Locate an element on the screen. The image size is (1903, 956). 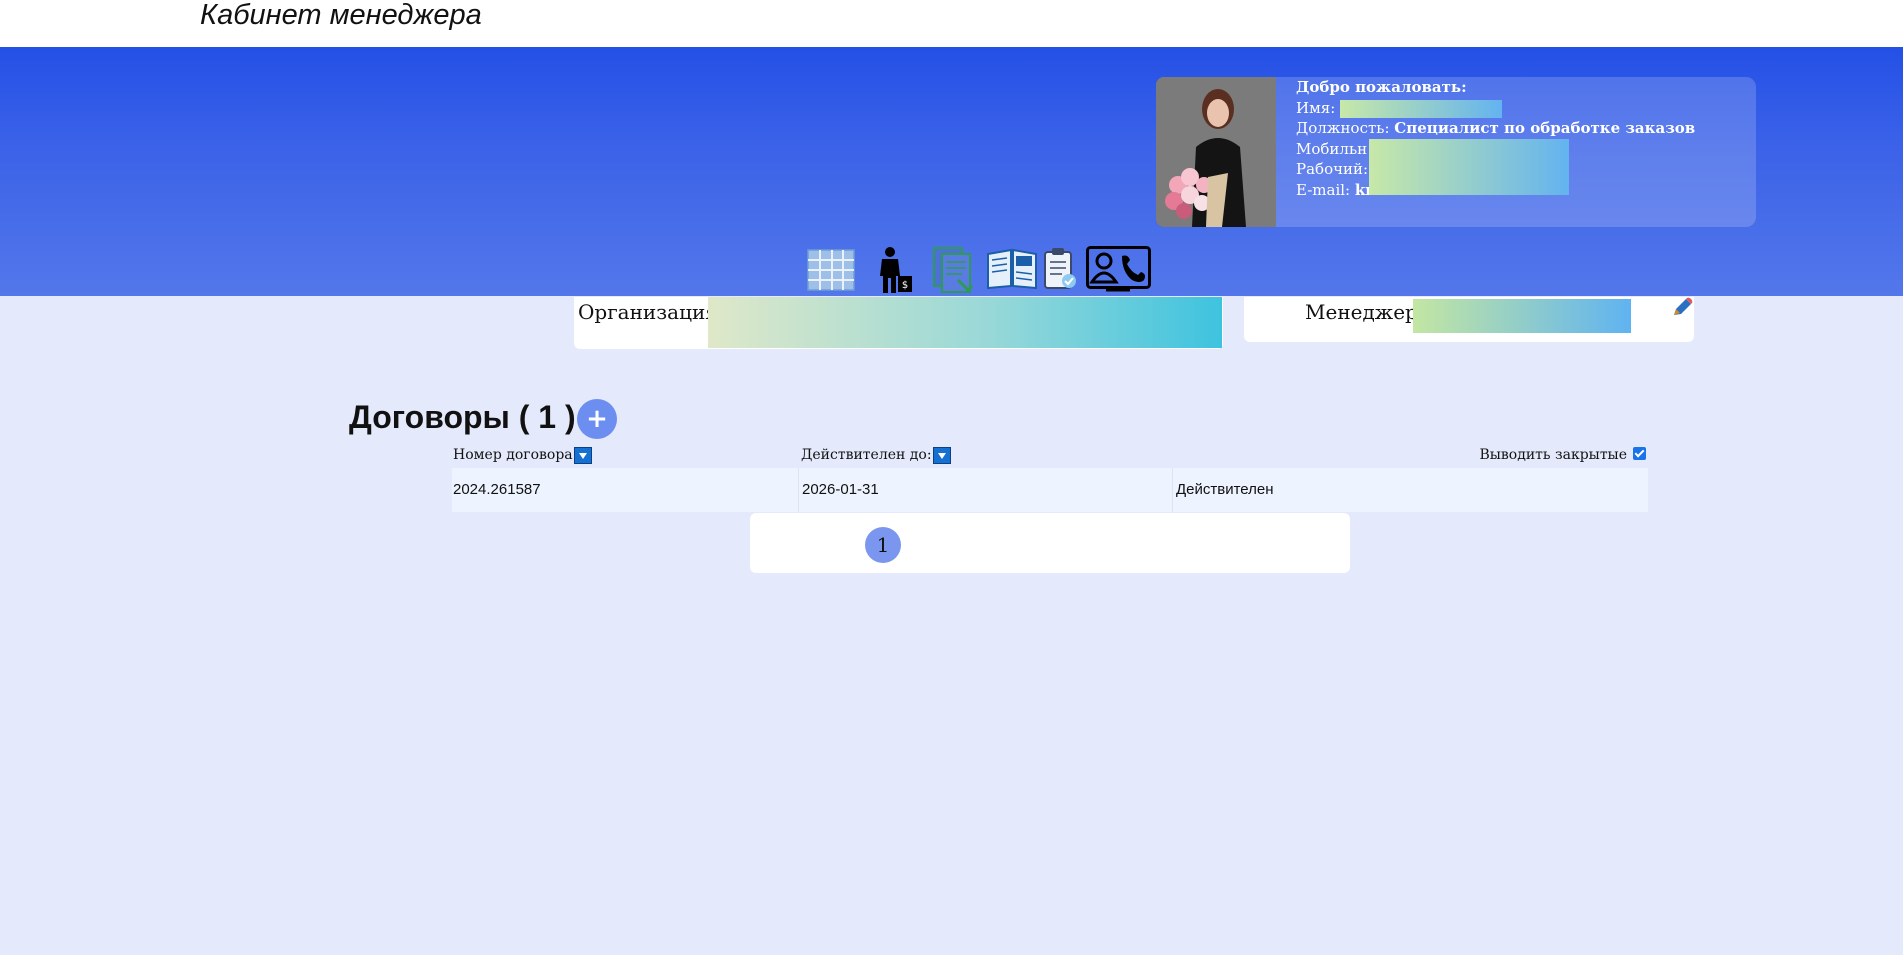
column-header-number: Номер договора is located at coordinates (522, 455).